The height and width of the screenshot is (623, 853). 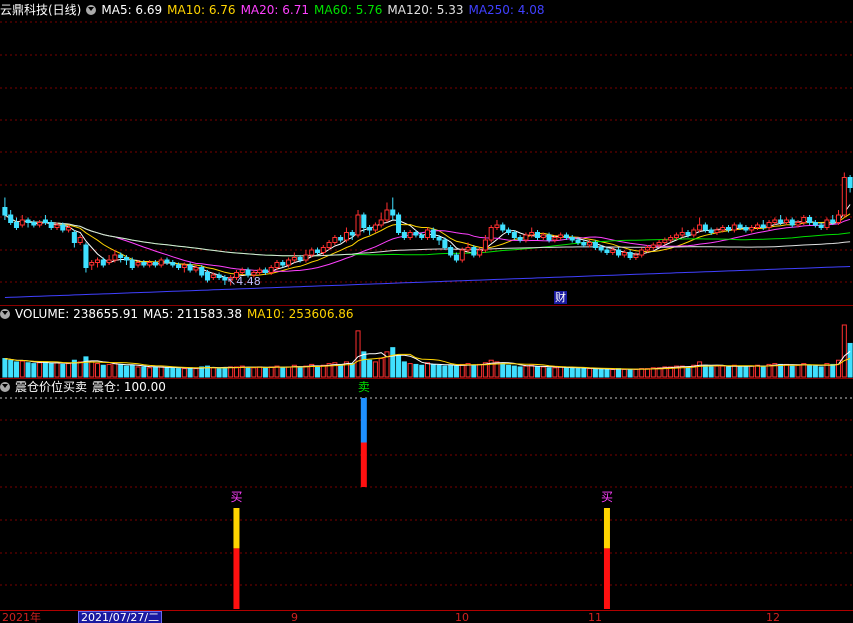 What do you see at coordinates (426, 616) in the screenshot?
I see `time-axis: 2021年 2021/07/27/二 9 10 11 12` at bounding box center [426, 616].